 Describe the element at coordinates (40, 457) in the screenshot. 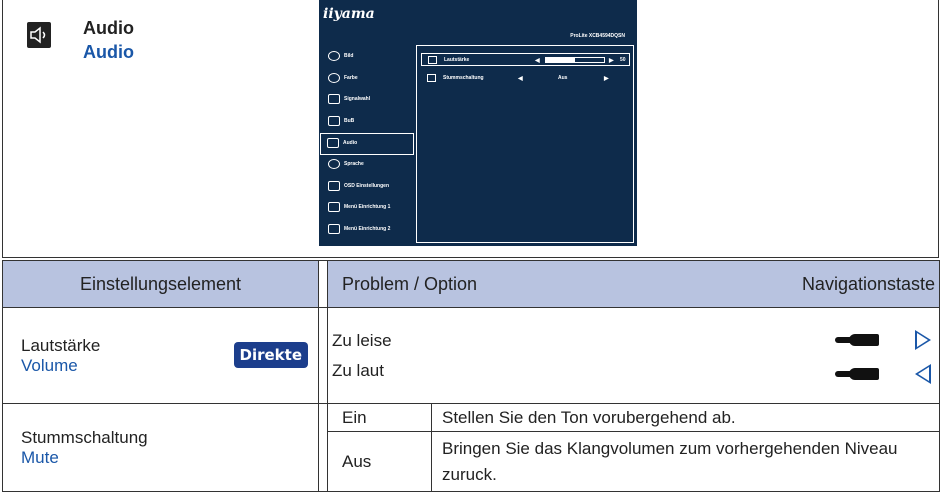

I see `mute-name-en: Mute` at that location.